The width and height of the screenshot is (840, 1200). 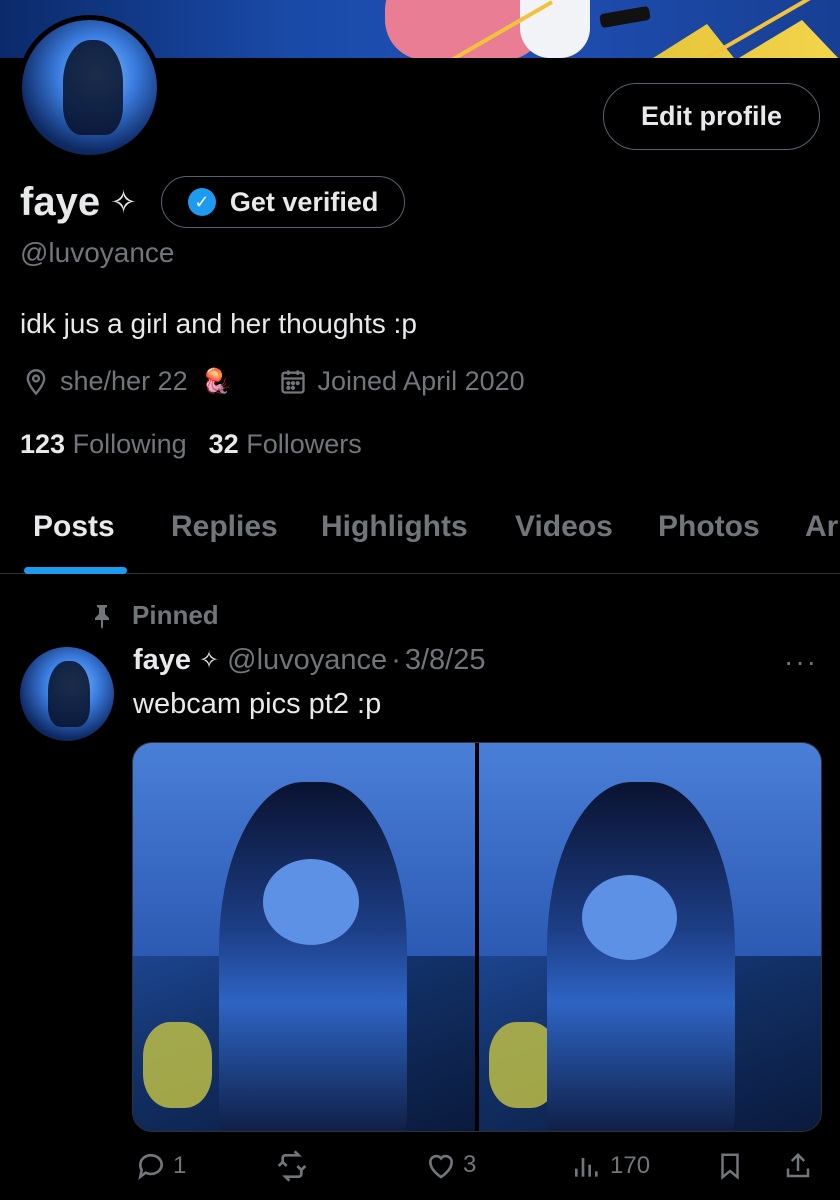 I want to click on followers-link: 32 Followers, so click(x=285, y=444).